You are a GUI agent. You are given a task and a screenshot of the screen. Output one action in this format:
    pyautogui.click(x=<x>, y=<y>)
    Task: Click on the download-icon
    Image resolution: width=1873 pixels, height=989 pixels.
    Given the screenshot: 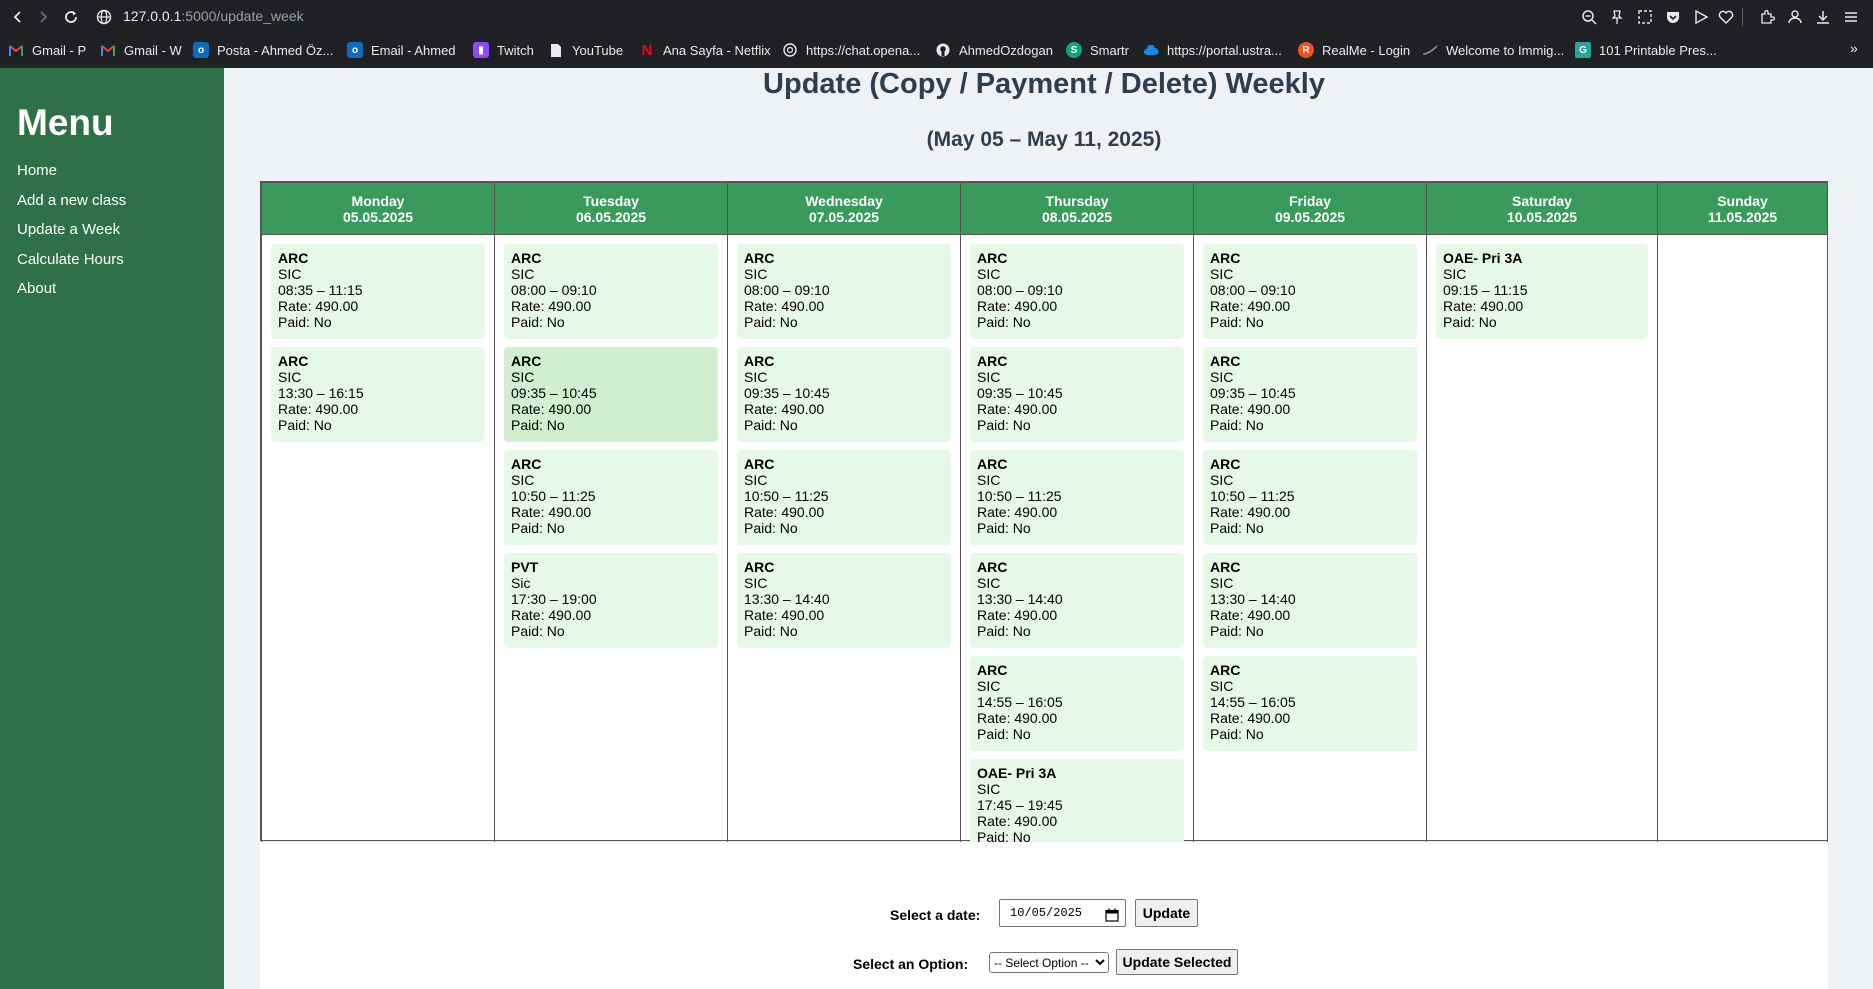 What is the action you would take?
    pyautogui.click(x=1823, y=17)
    